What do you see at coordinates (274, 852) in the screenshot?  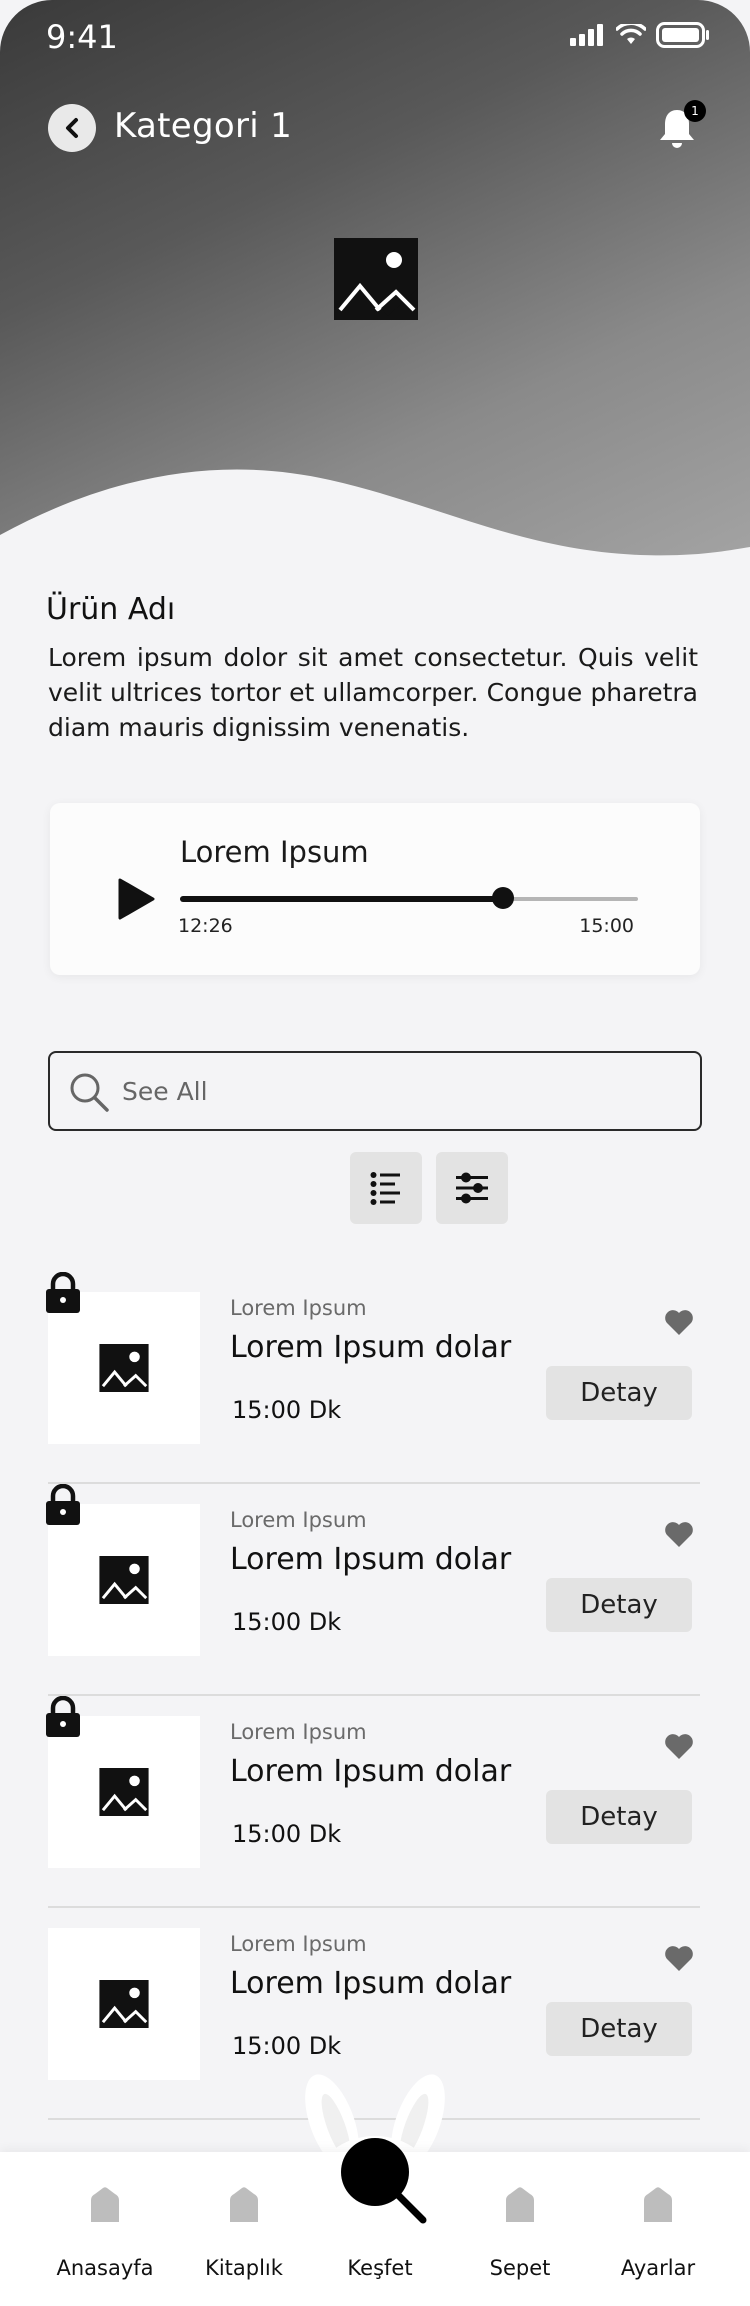 I see `player-title: Lorem Ipsum` at bounding box center [274, 852].